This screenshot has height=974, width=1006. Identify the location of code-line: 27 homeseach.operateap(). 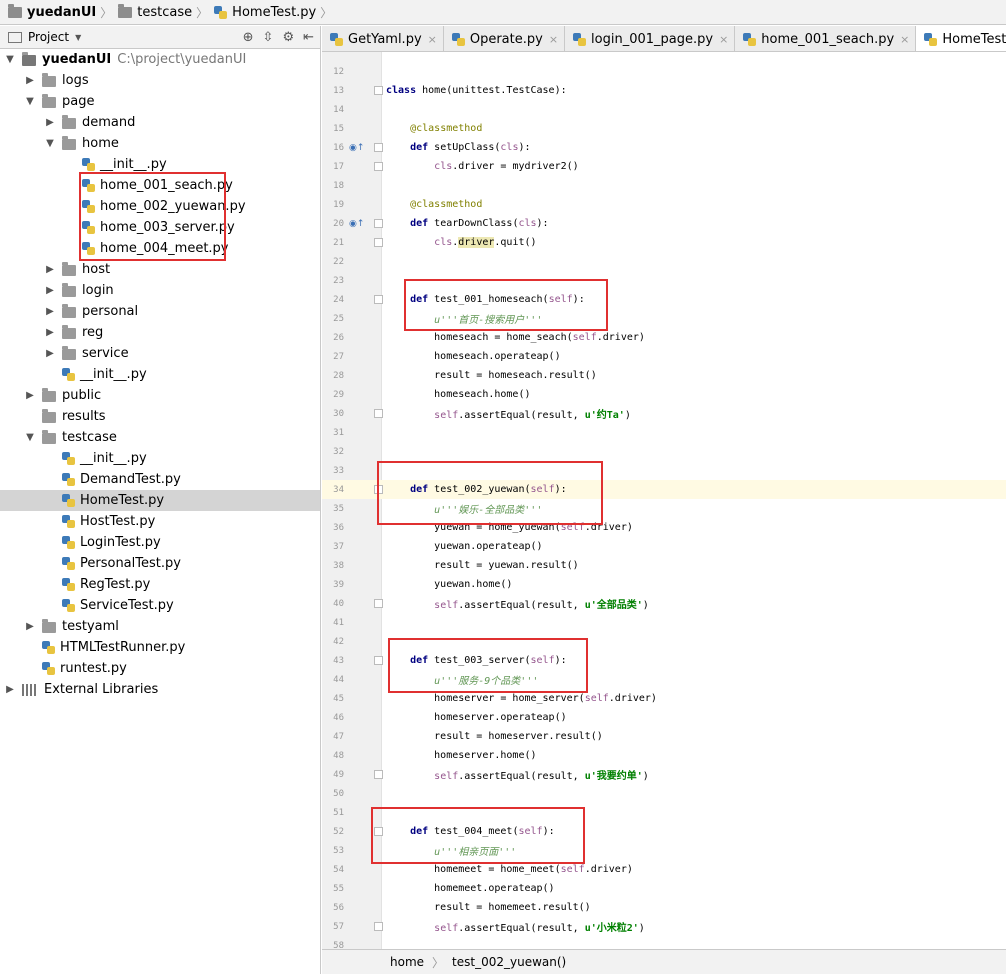
(664, 356).